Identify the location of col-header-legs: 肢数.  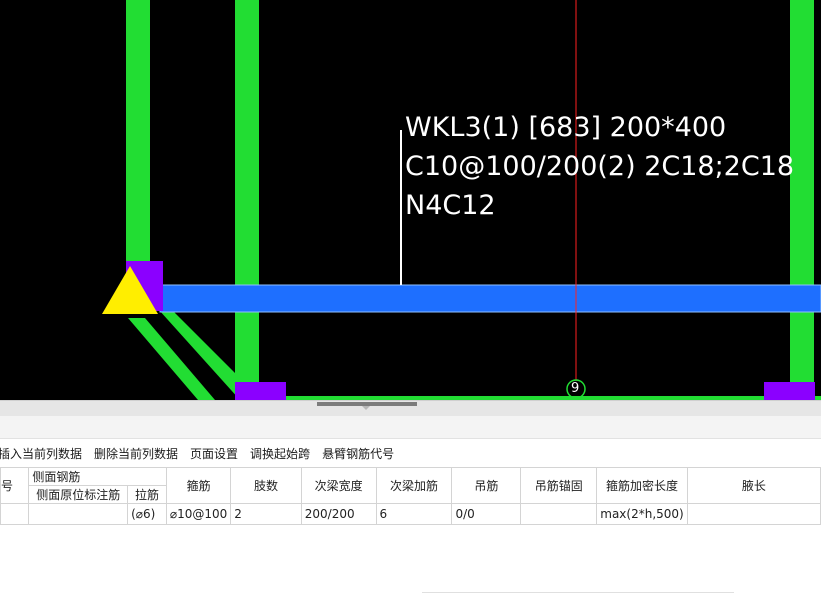
(266, 485).